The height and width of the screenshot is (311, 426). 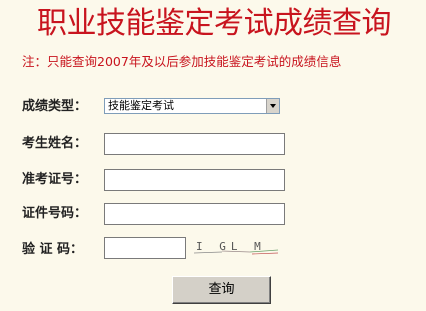 I want to click on captcha-image: I GL M, so click(x=236, y=249).